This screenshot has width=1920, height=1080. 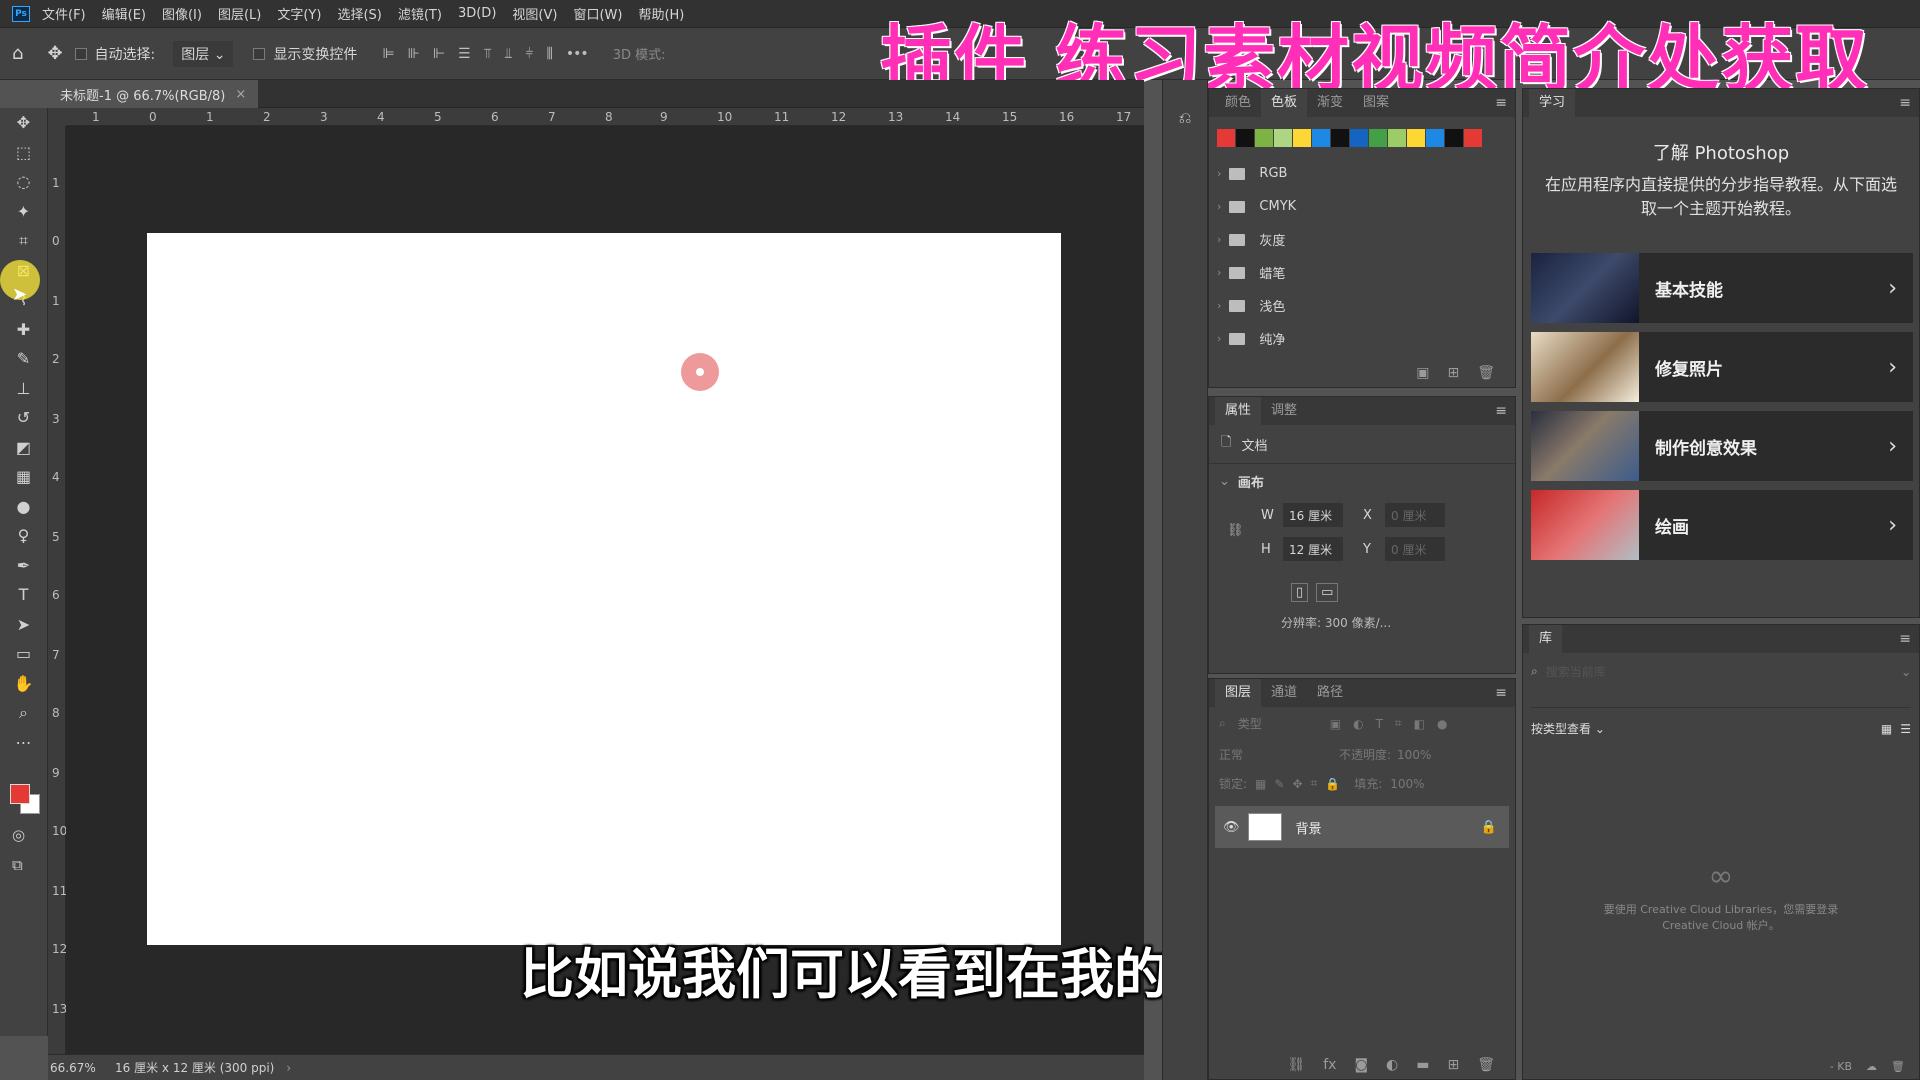 What do you see at coordinates (1486, 373) in the screenshot?
I see `delete-icon: 🗑` at bounding box center [1486, 373].